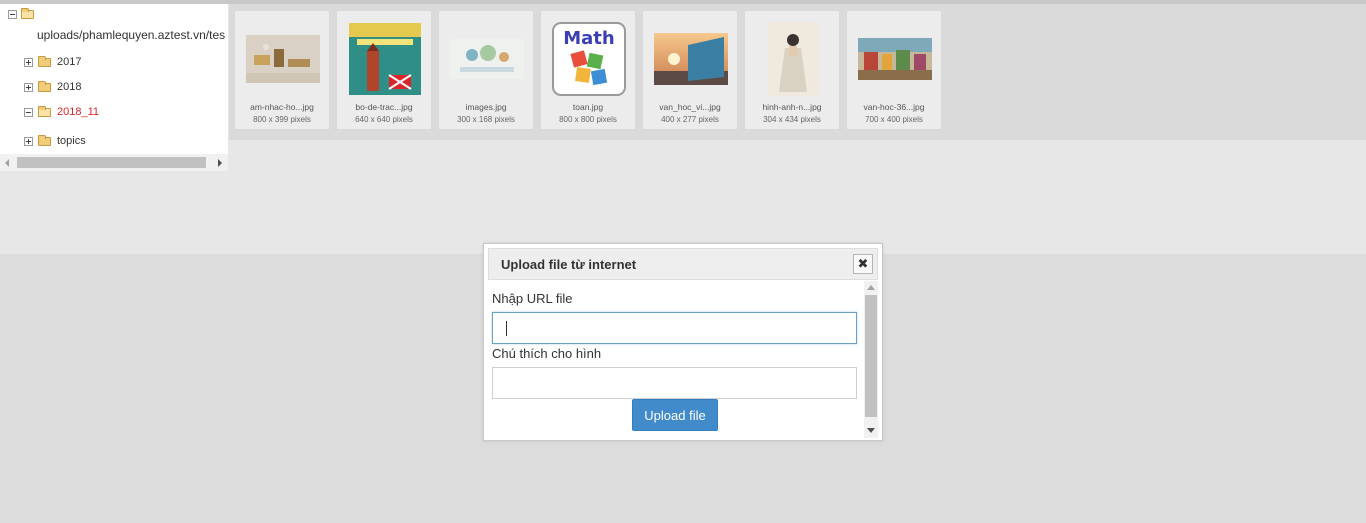 This screenshot has height=523, width=1366. What do you see at coordinates (895, 59) in the screenshot?
I see `colorful-painting-image` at bounding box center [895, 59].